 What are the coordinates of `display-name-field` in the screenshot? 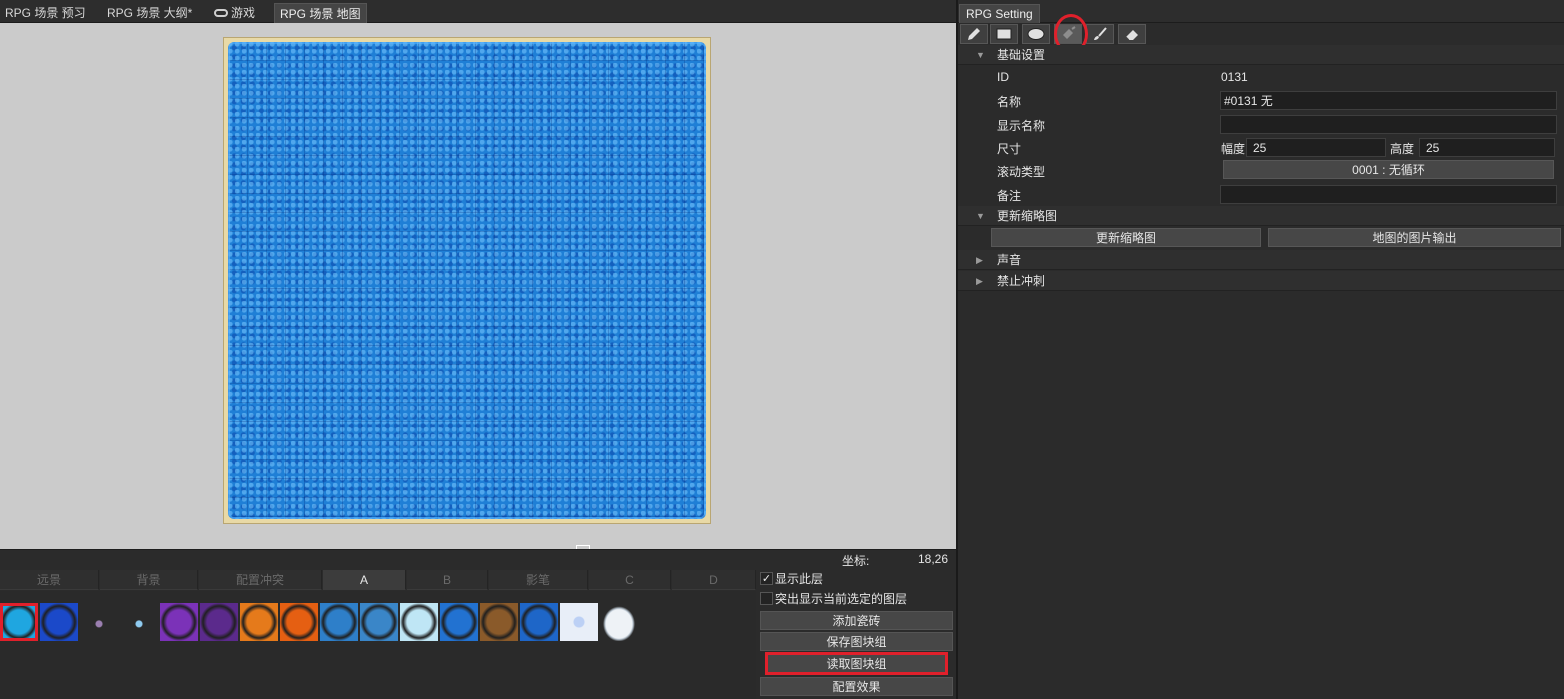 It's located at (1388, 124).